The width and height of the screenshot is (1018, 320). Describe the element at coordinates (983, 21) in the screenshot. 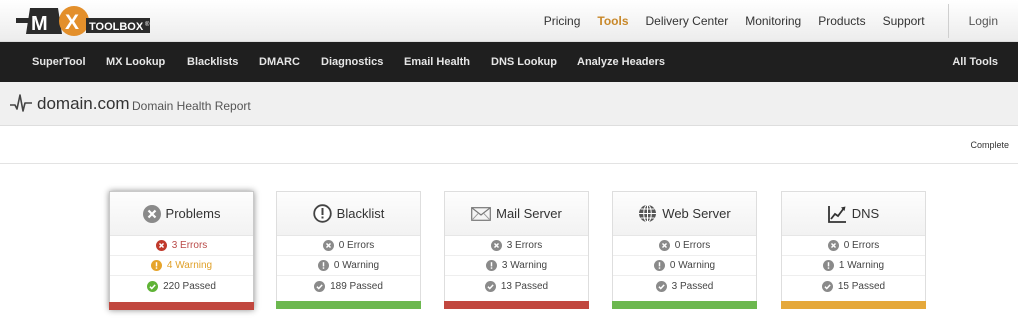

I see `login-link: Login` at that location.